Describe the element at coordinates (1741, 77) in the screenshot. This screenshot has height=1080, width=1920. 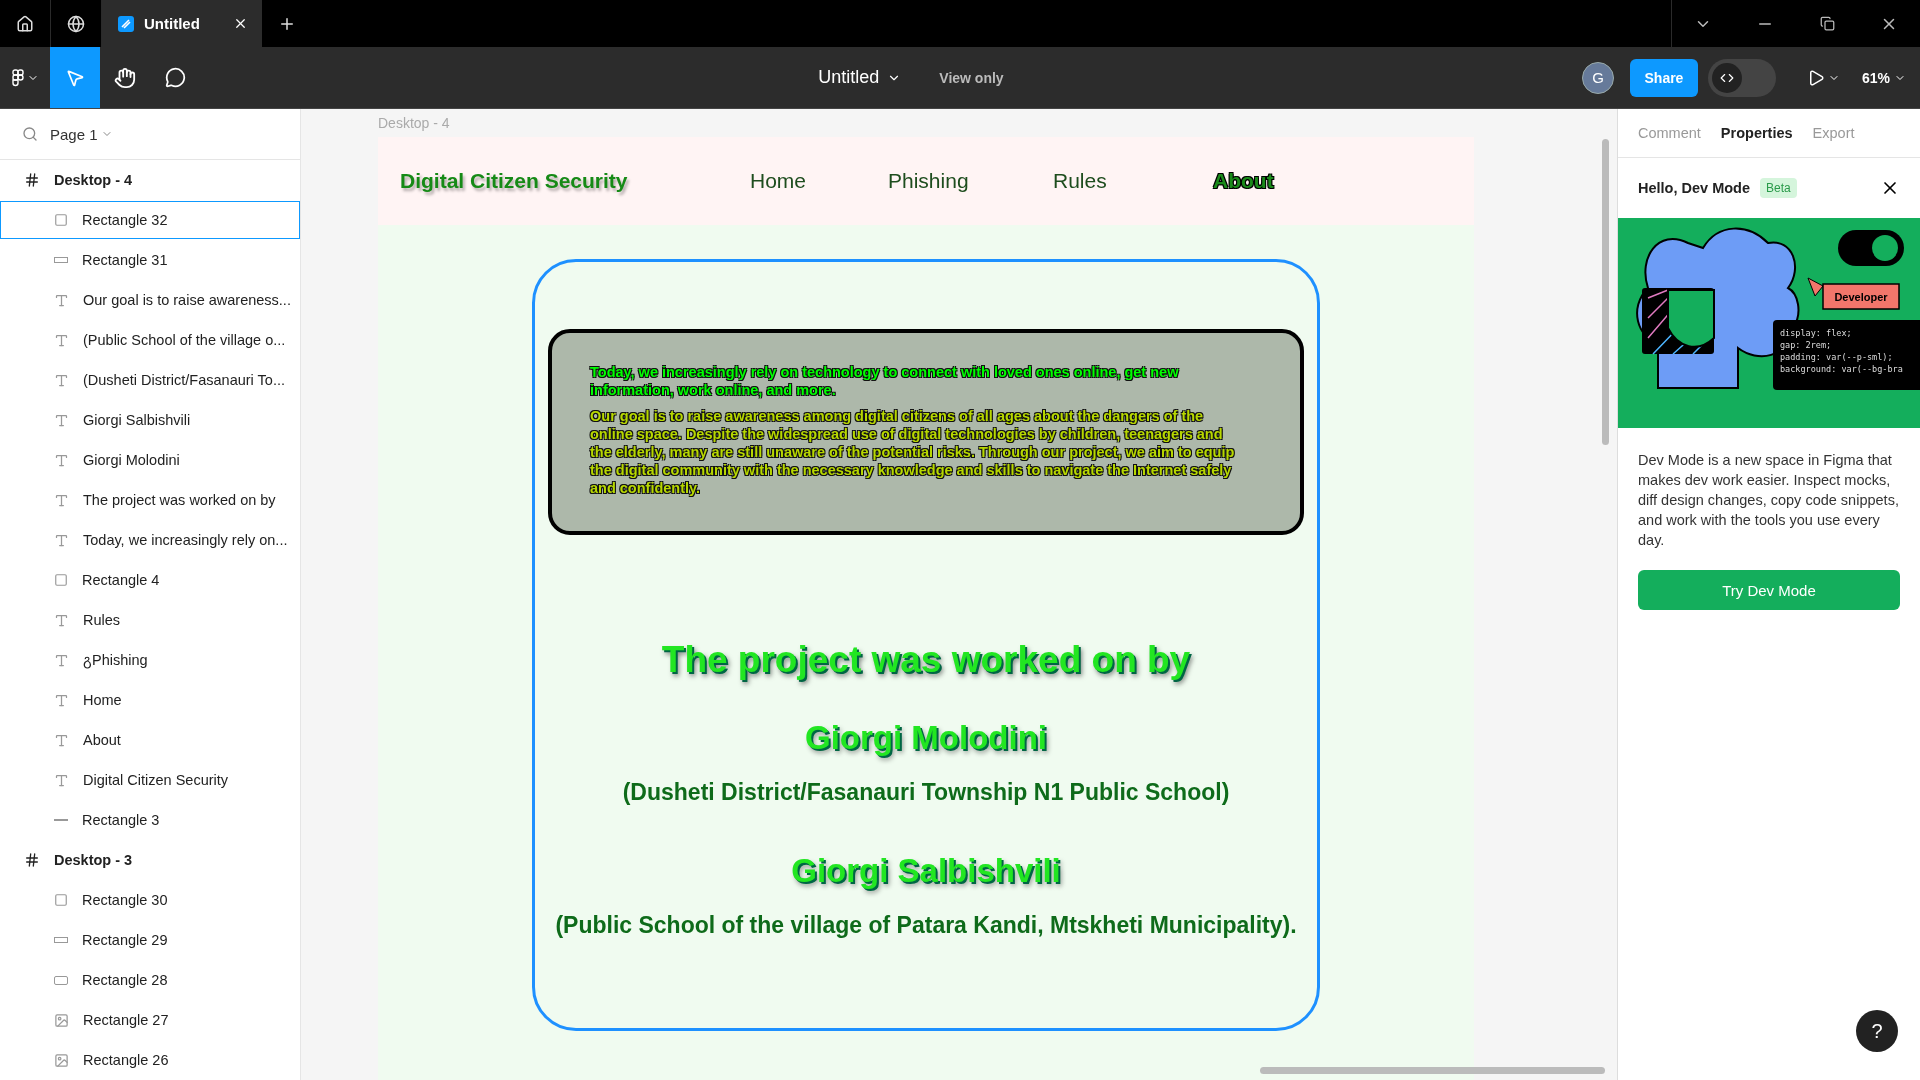
I see `dev-mode-toggle` at that location.